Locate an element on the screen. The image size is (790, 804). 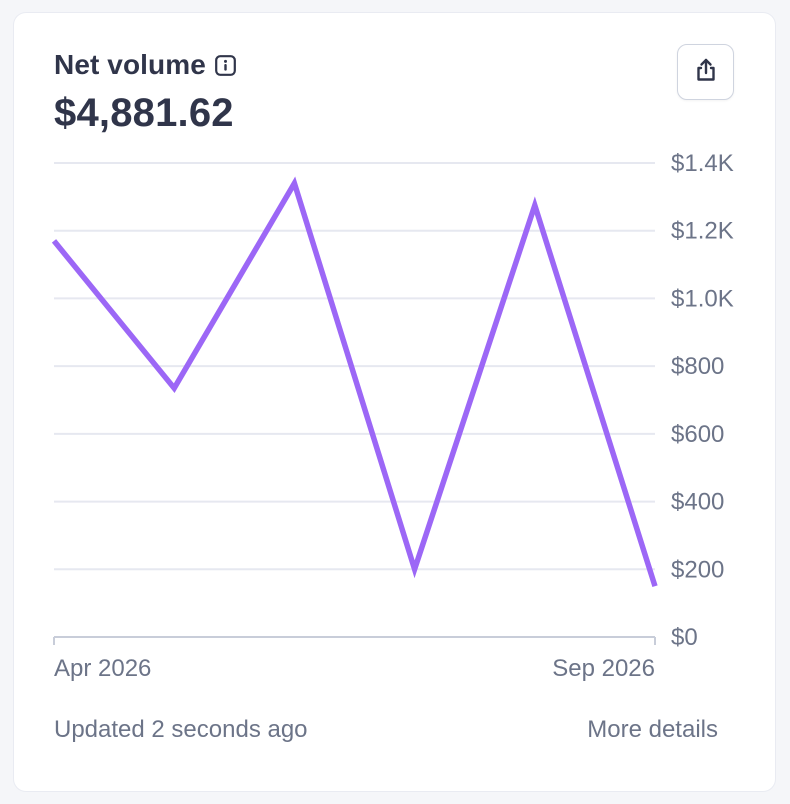
updated-status: Updated 2 seconds ago is located at coordinates (181, 729).